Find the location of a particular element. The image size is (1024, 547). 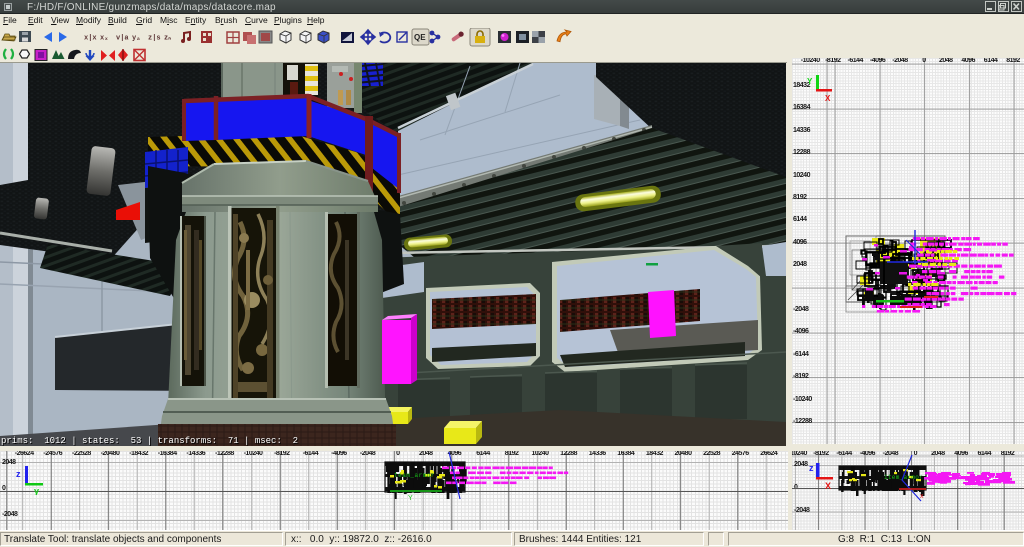

svg-text: Y is located at coordinates (410, 498).